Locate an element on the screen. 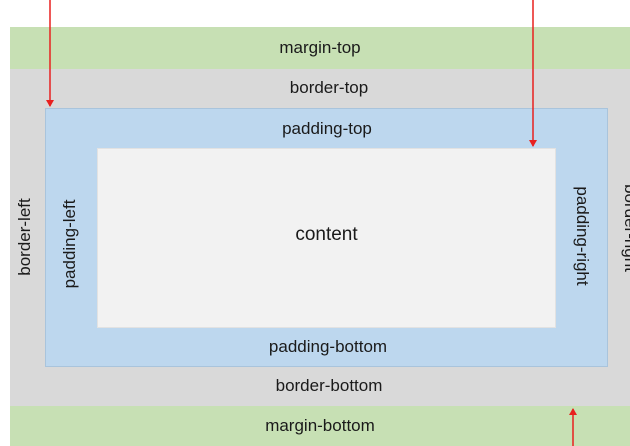 This screenshot has width=630, height=446. content-label: content is located at coordinates (326, 234).